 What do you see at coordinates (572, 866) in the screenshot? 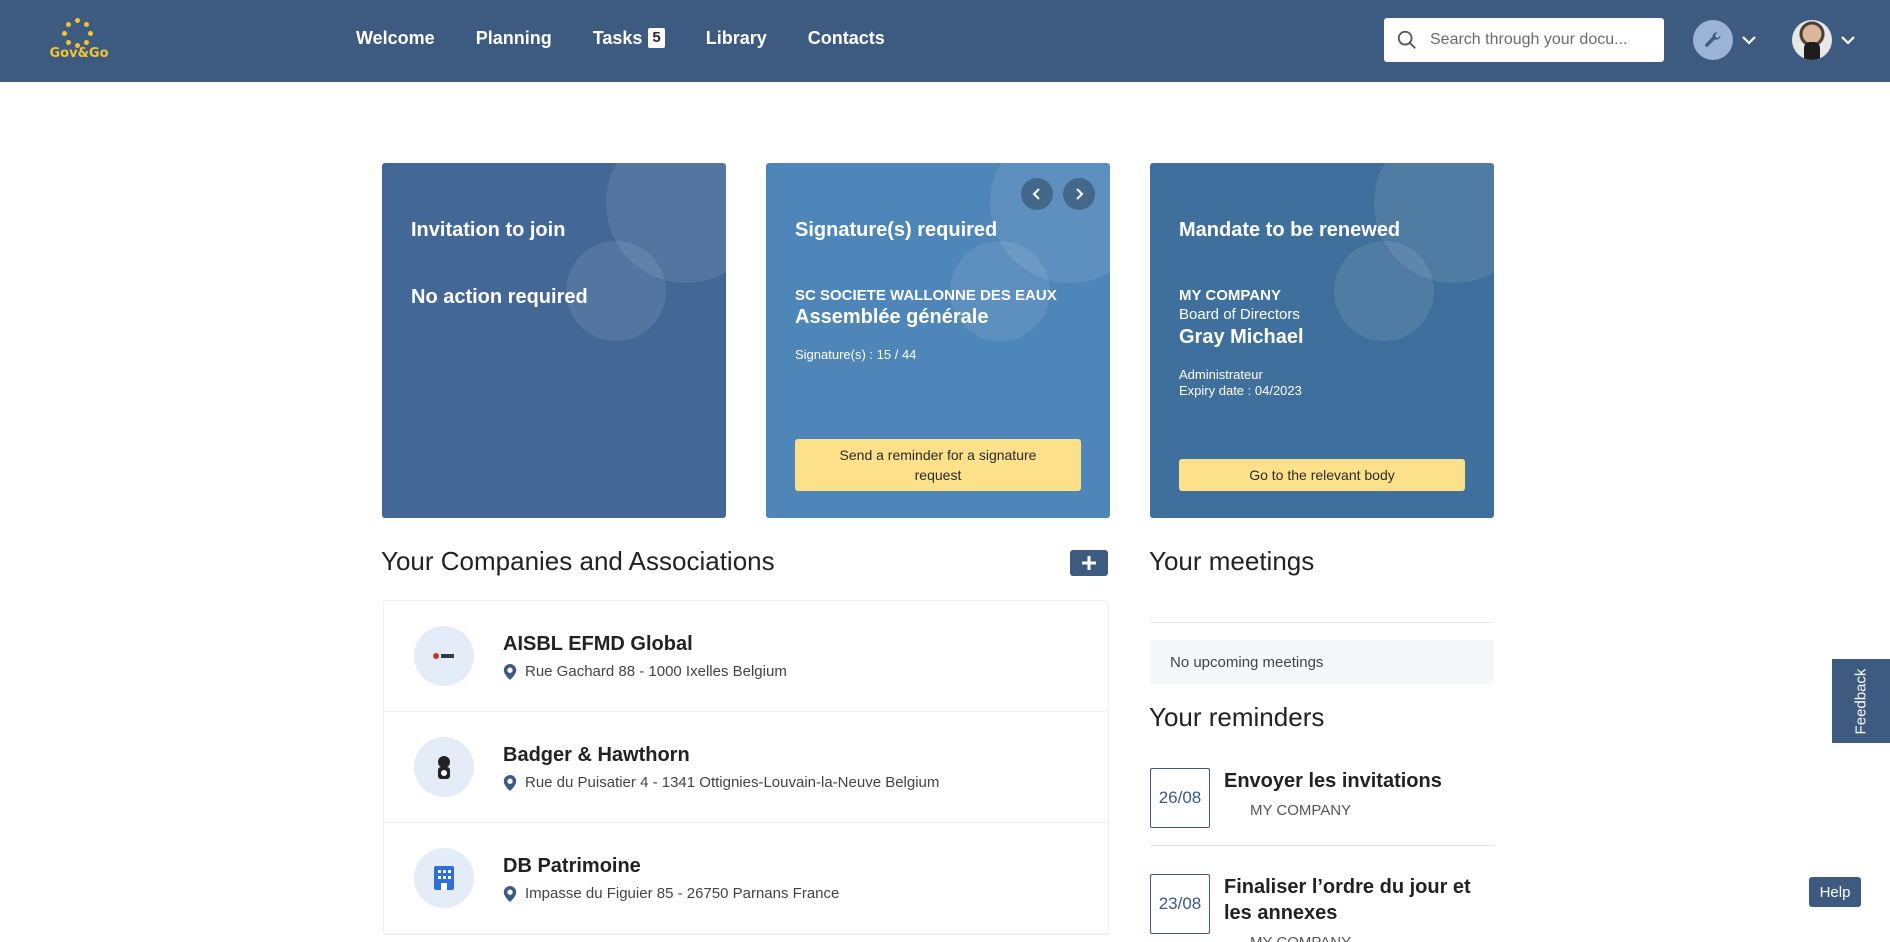
I see `company-name: DB Patrimoine` at bounding box center [572, 866].